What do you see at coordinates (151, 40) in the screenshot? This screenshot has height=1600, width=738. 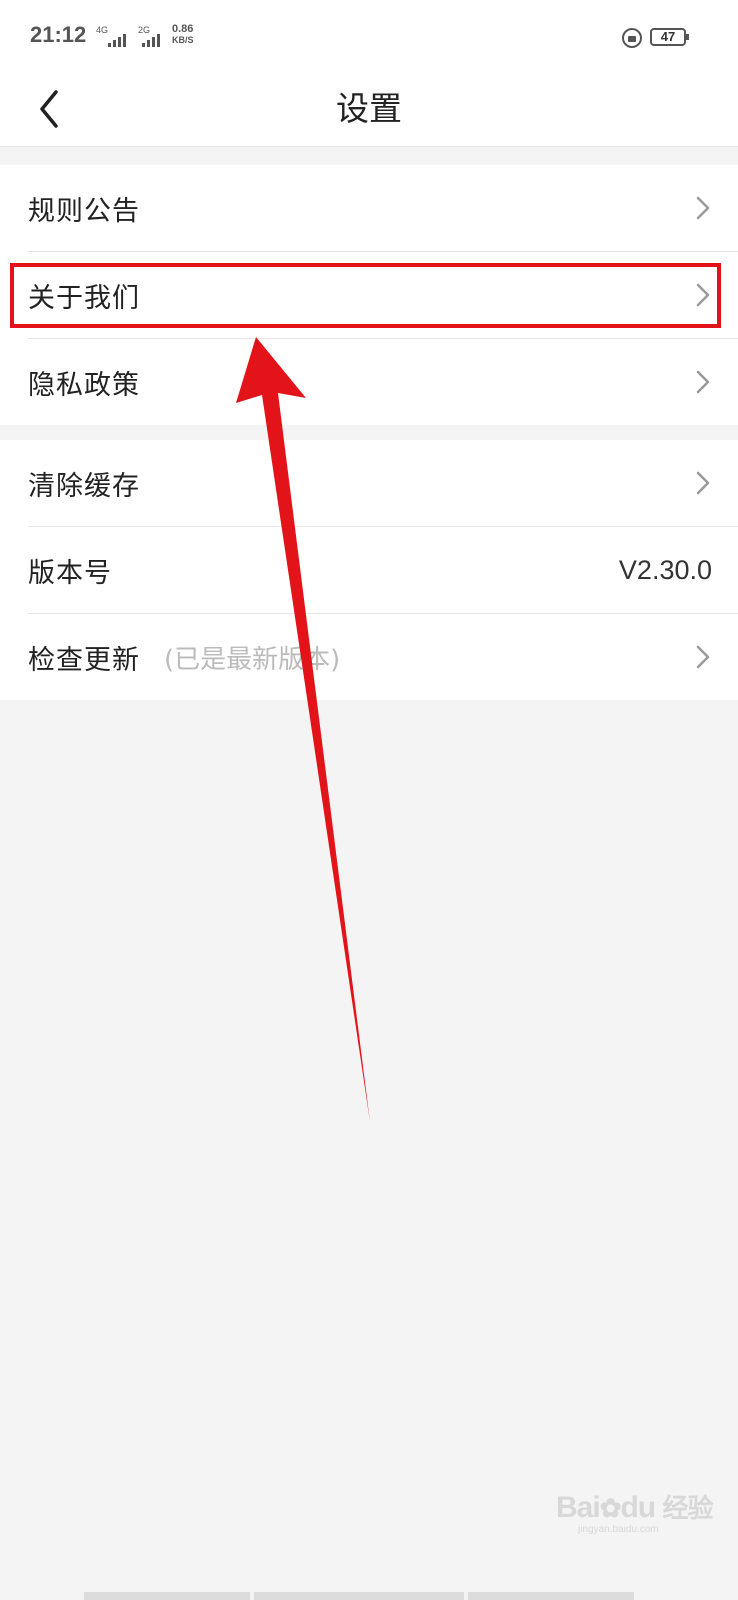 I see `sim2-signal-icon` at bounding box center [151, 40].